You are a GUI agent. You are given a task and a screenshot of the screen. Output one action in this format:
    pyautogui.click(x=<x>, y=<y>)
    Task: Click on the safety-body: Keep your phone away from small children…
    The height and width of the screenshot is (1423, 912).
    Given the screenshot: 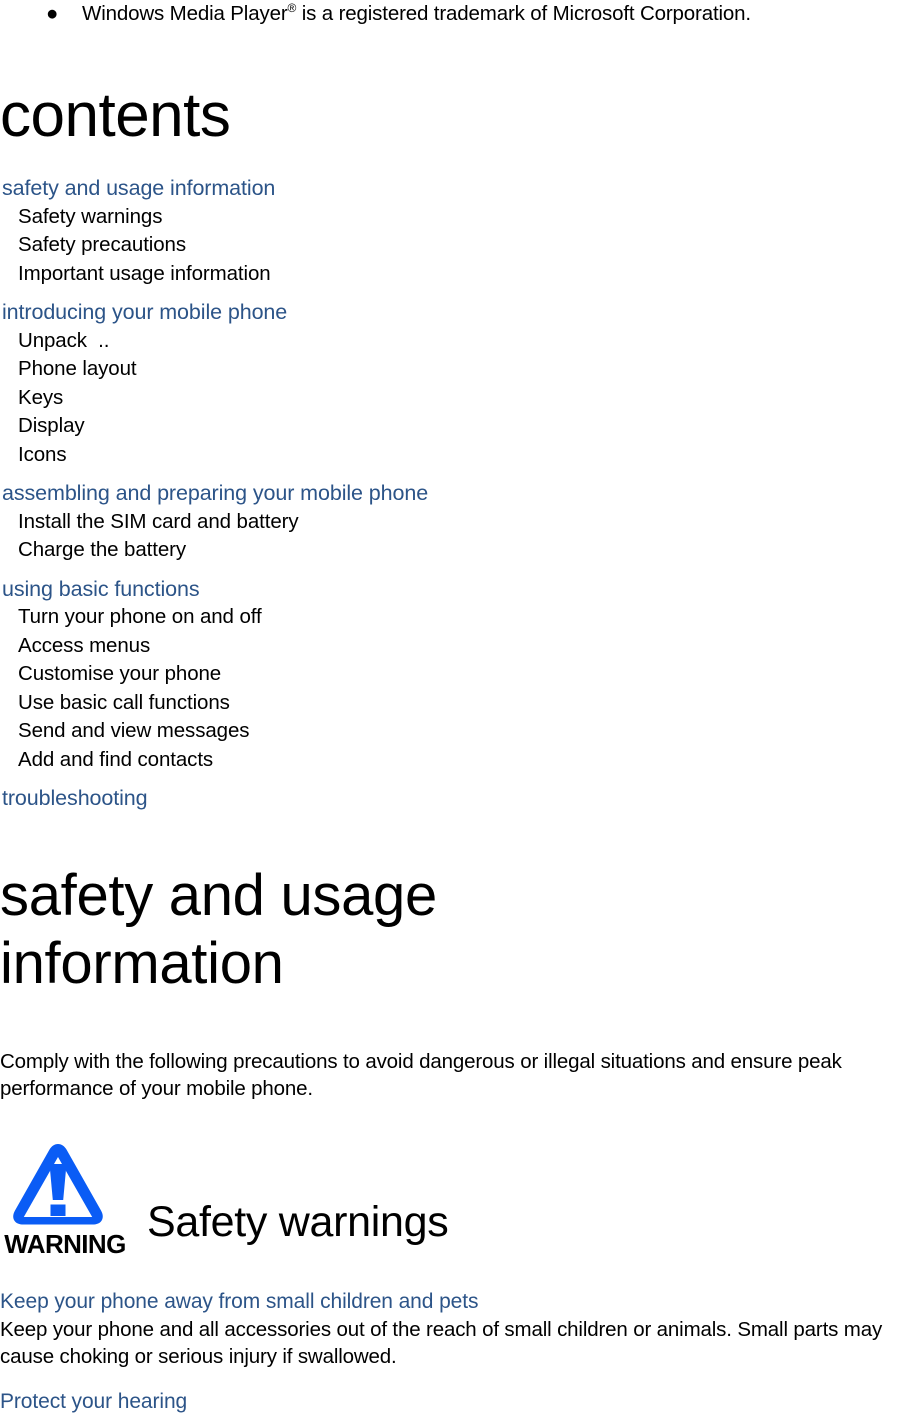 What is the action you would take?
    pyautogui.click(x=456, y=1352)
    